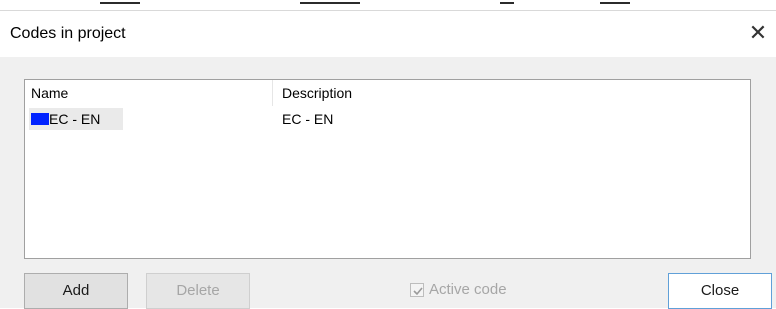  What do you see at coordinates (388, 34) in the screenshot?
I see `title-bar: Codes in project ✕` at bounding box center [388, 34].